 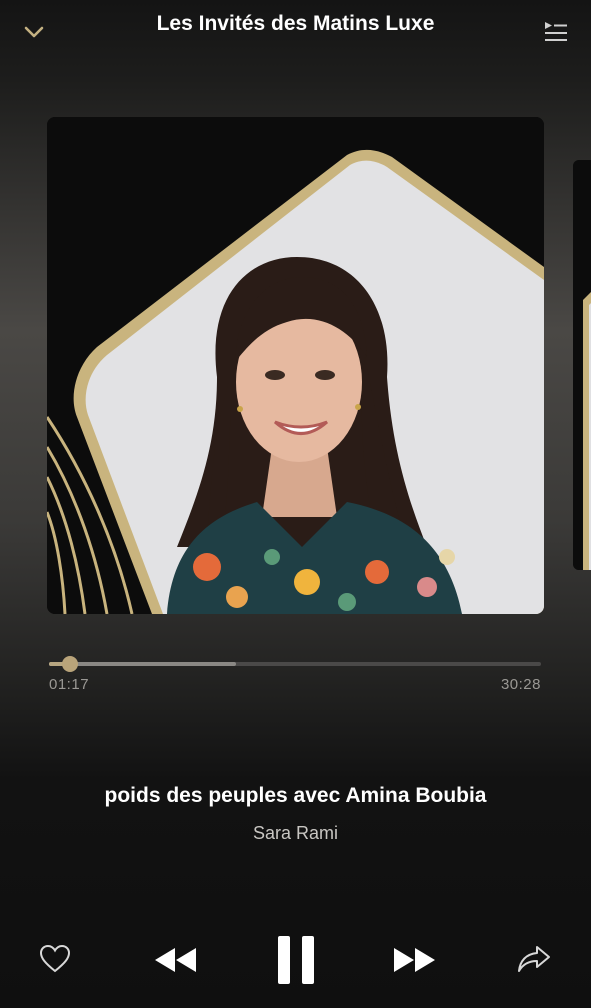 I want to click on rewind-icon, so click(x=175, y=960).